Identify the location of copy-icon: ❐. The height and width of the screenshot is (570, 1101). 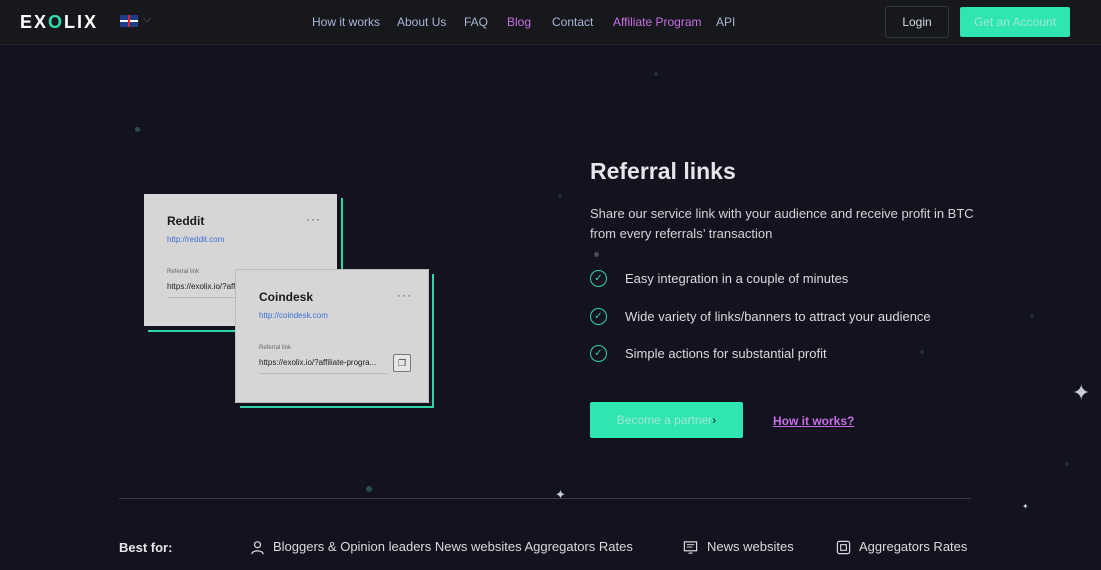
(402, 363).